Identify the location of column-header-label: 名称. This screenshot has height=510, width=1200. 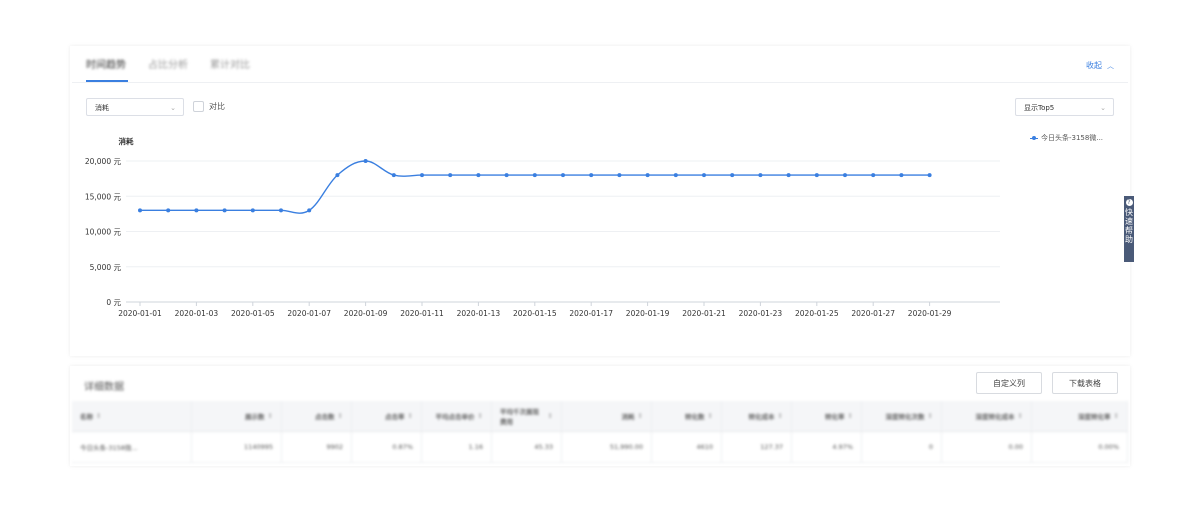
(86, 417).